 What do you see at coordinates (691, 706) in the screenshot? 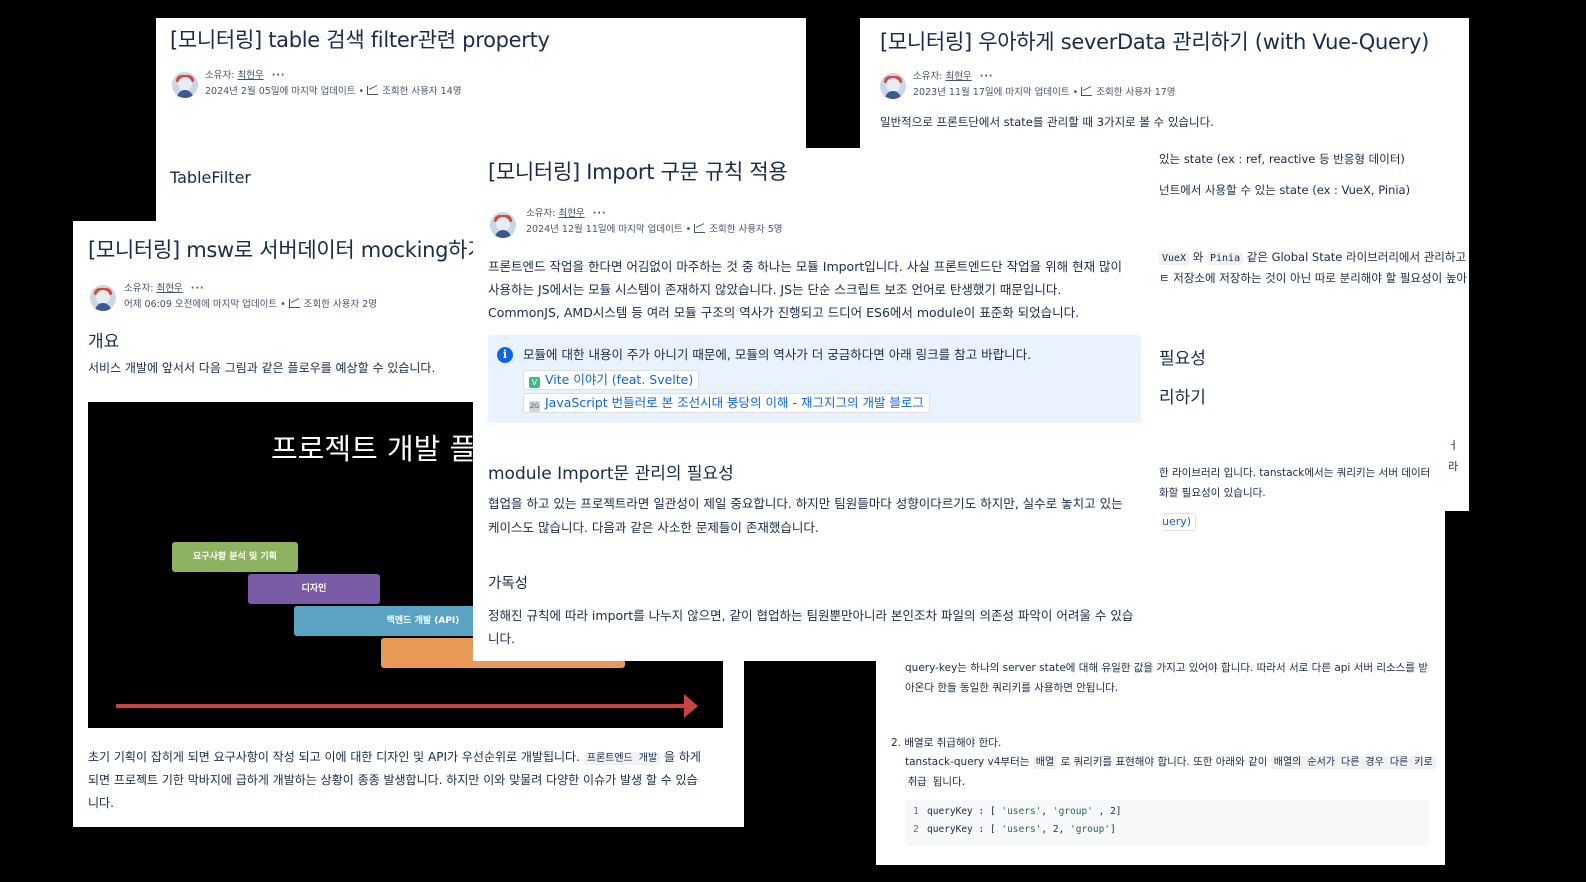
I see `timeline-arrow-head` at bounding box center [691, 706].